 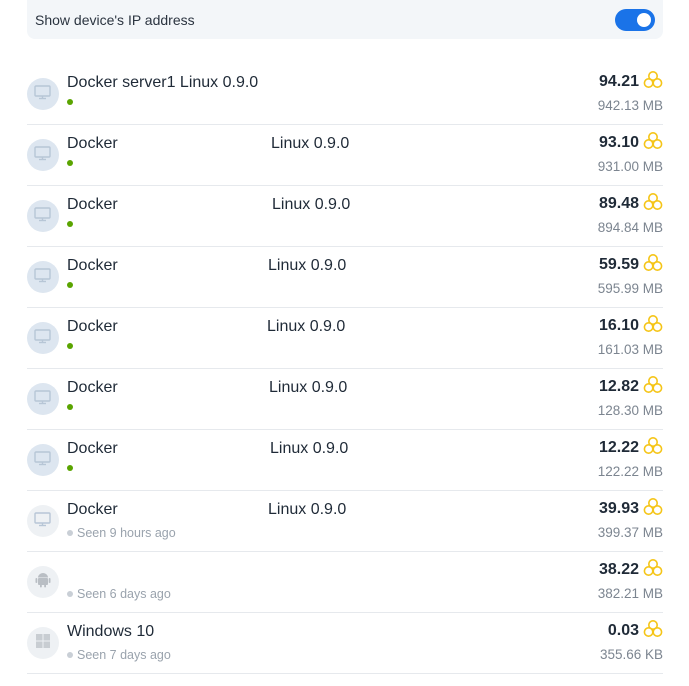 What do you see at coordinates (630, 593) in the screenshot?
I see `traffic-size: 382.21 MB` at bounding box center [630, 593].